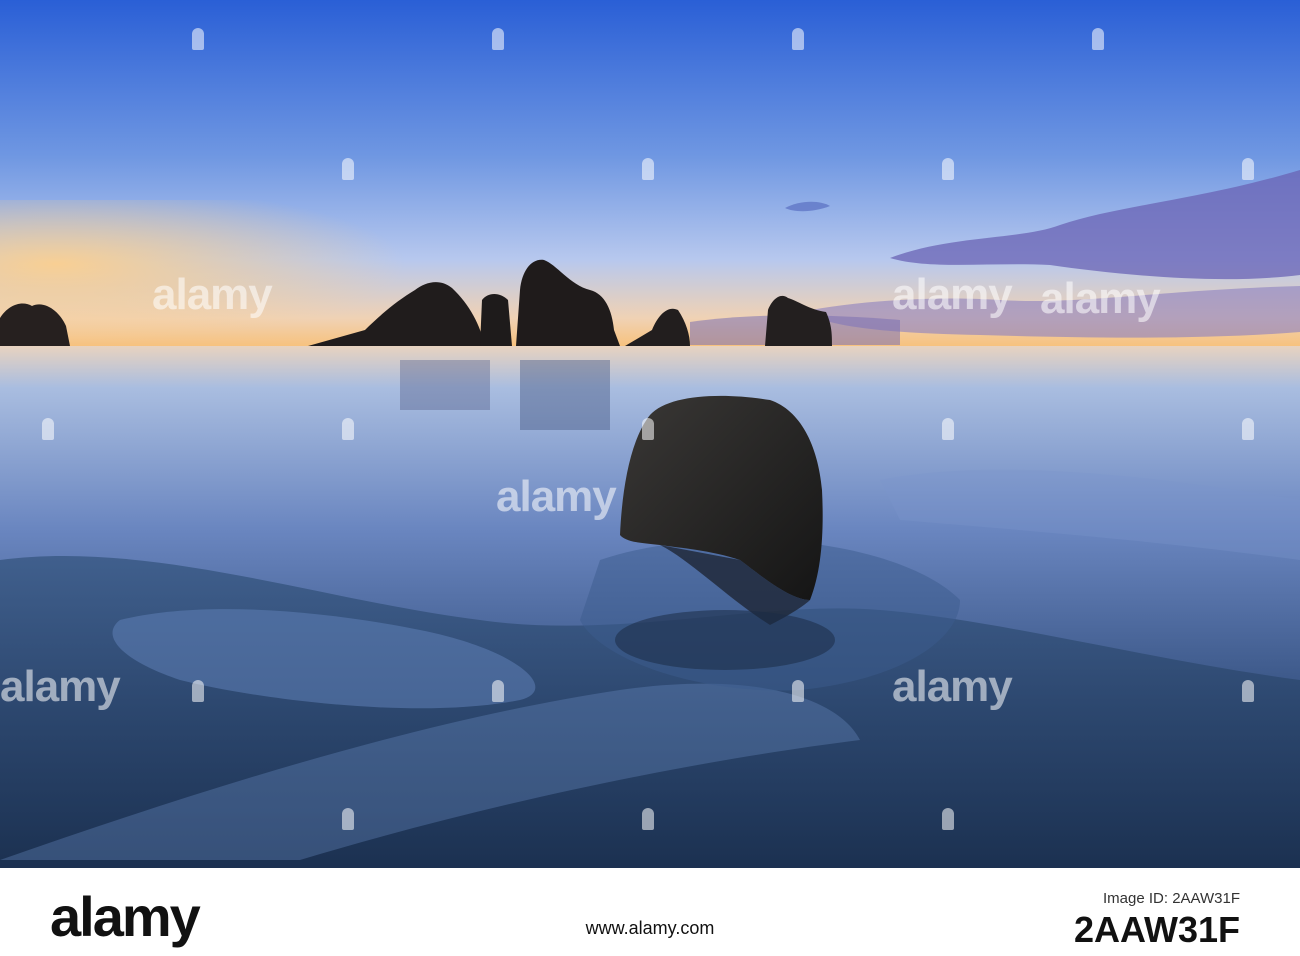 Image resolution: width=1300 pixels, height=956 pixels. I want to click on image-id-label: Image ID: 2AAW31F, so click(1171, 898).